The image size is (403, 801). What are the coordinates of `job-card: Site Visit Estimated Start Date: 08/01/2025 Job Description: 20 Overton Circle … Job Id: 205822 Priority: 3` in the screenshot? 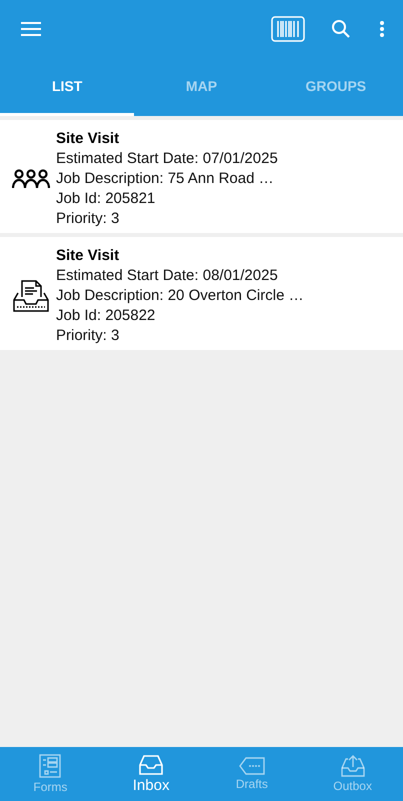 It's located at (201, 293).